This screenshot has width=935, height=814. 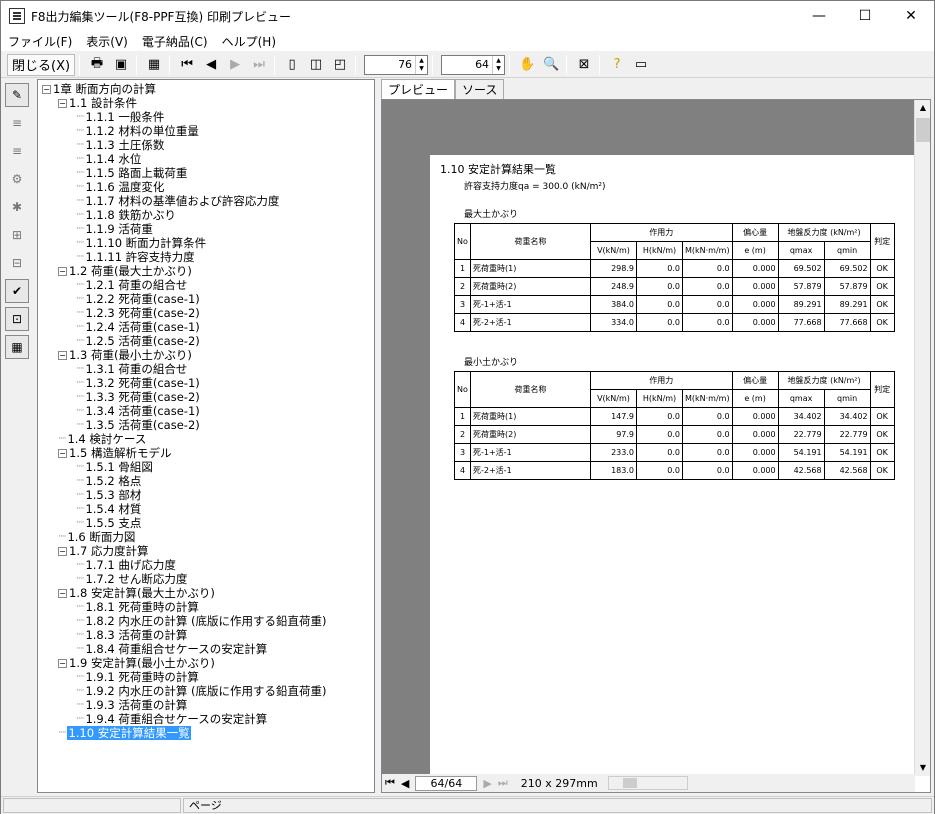 I want to click on zoom-spinner: 76 ▲ ▼, so click(x=396, y=64).